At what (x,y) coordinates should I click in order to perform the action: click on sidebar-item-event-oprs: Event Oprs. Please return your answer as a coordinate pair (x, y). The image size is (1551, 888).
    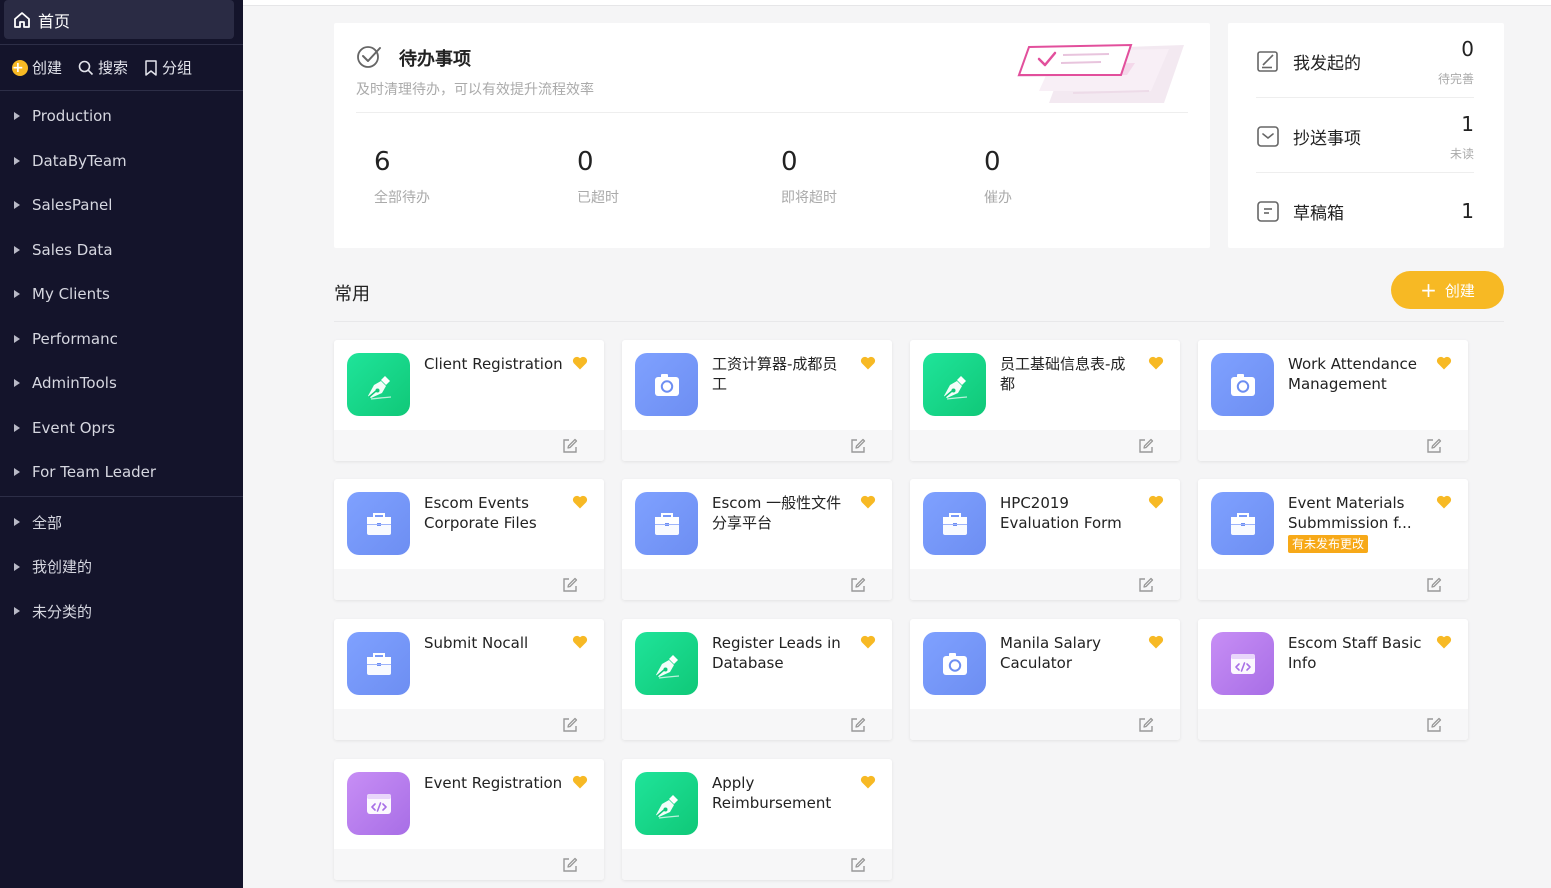
    Looking at the image, I should click on (121, 428).